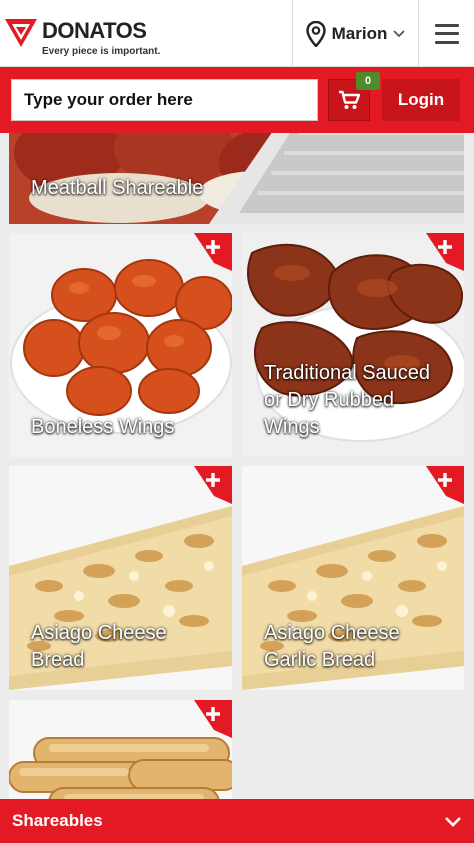 This screenshot has width=474, height=843. Describe the element at coordinates (94, 30) in the screenshot. I see `brand-name: DONATOS` at that location.